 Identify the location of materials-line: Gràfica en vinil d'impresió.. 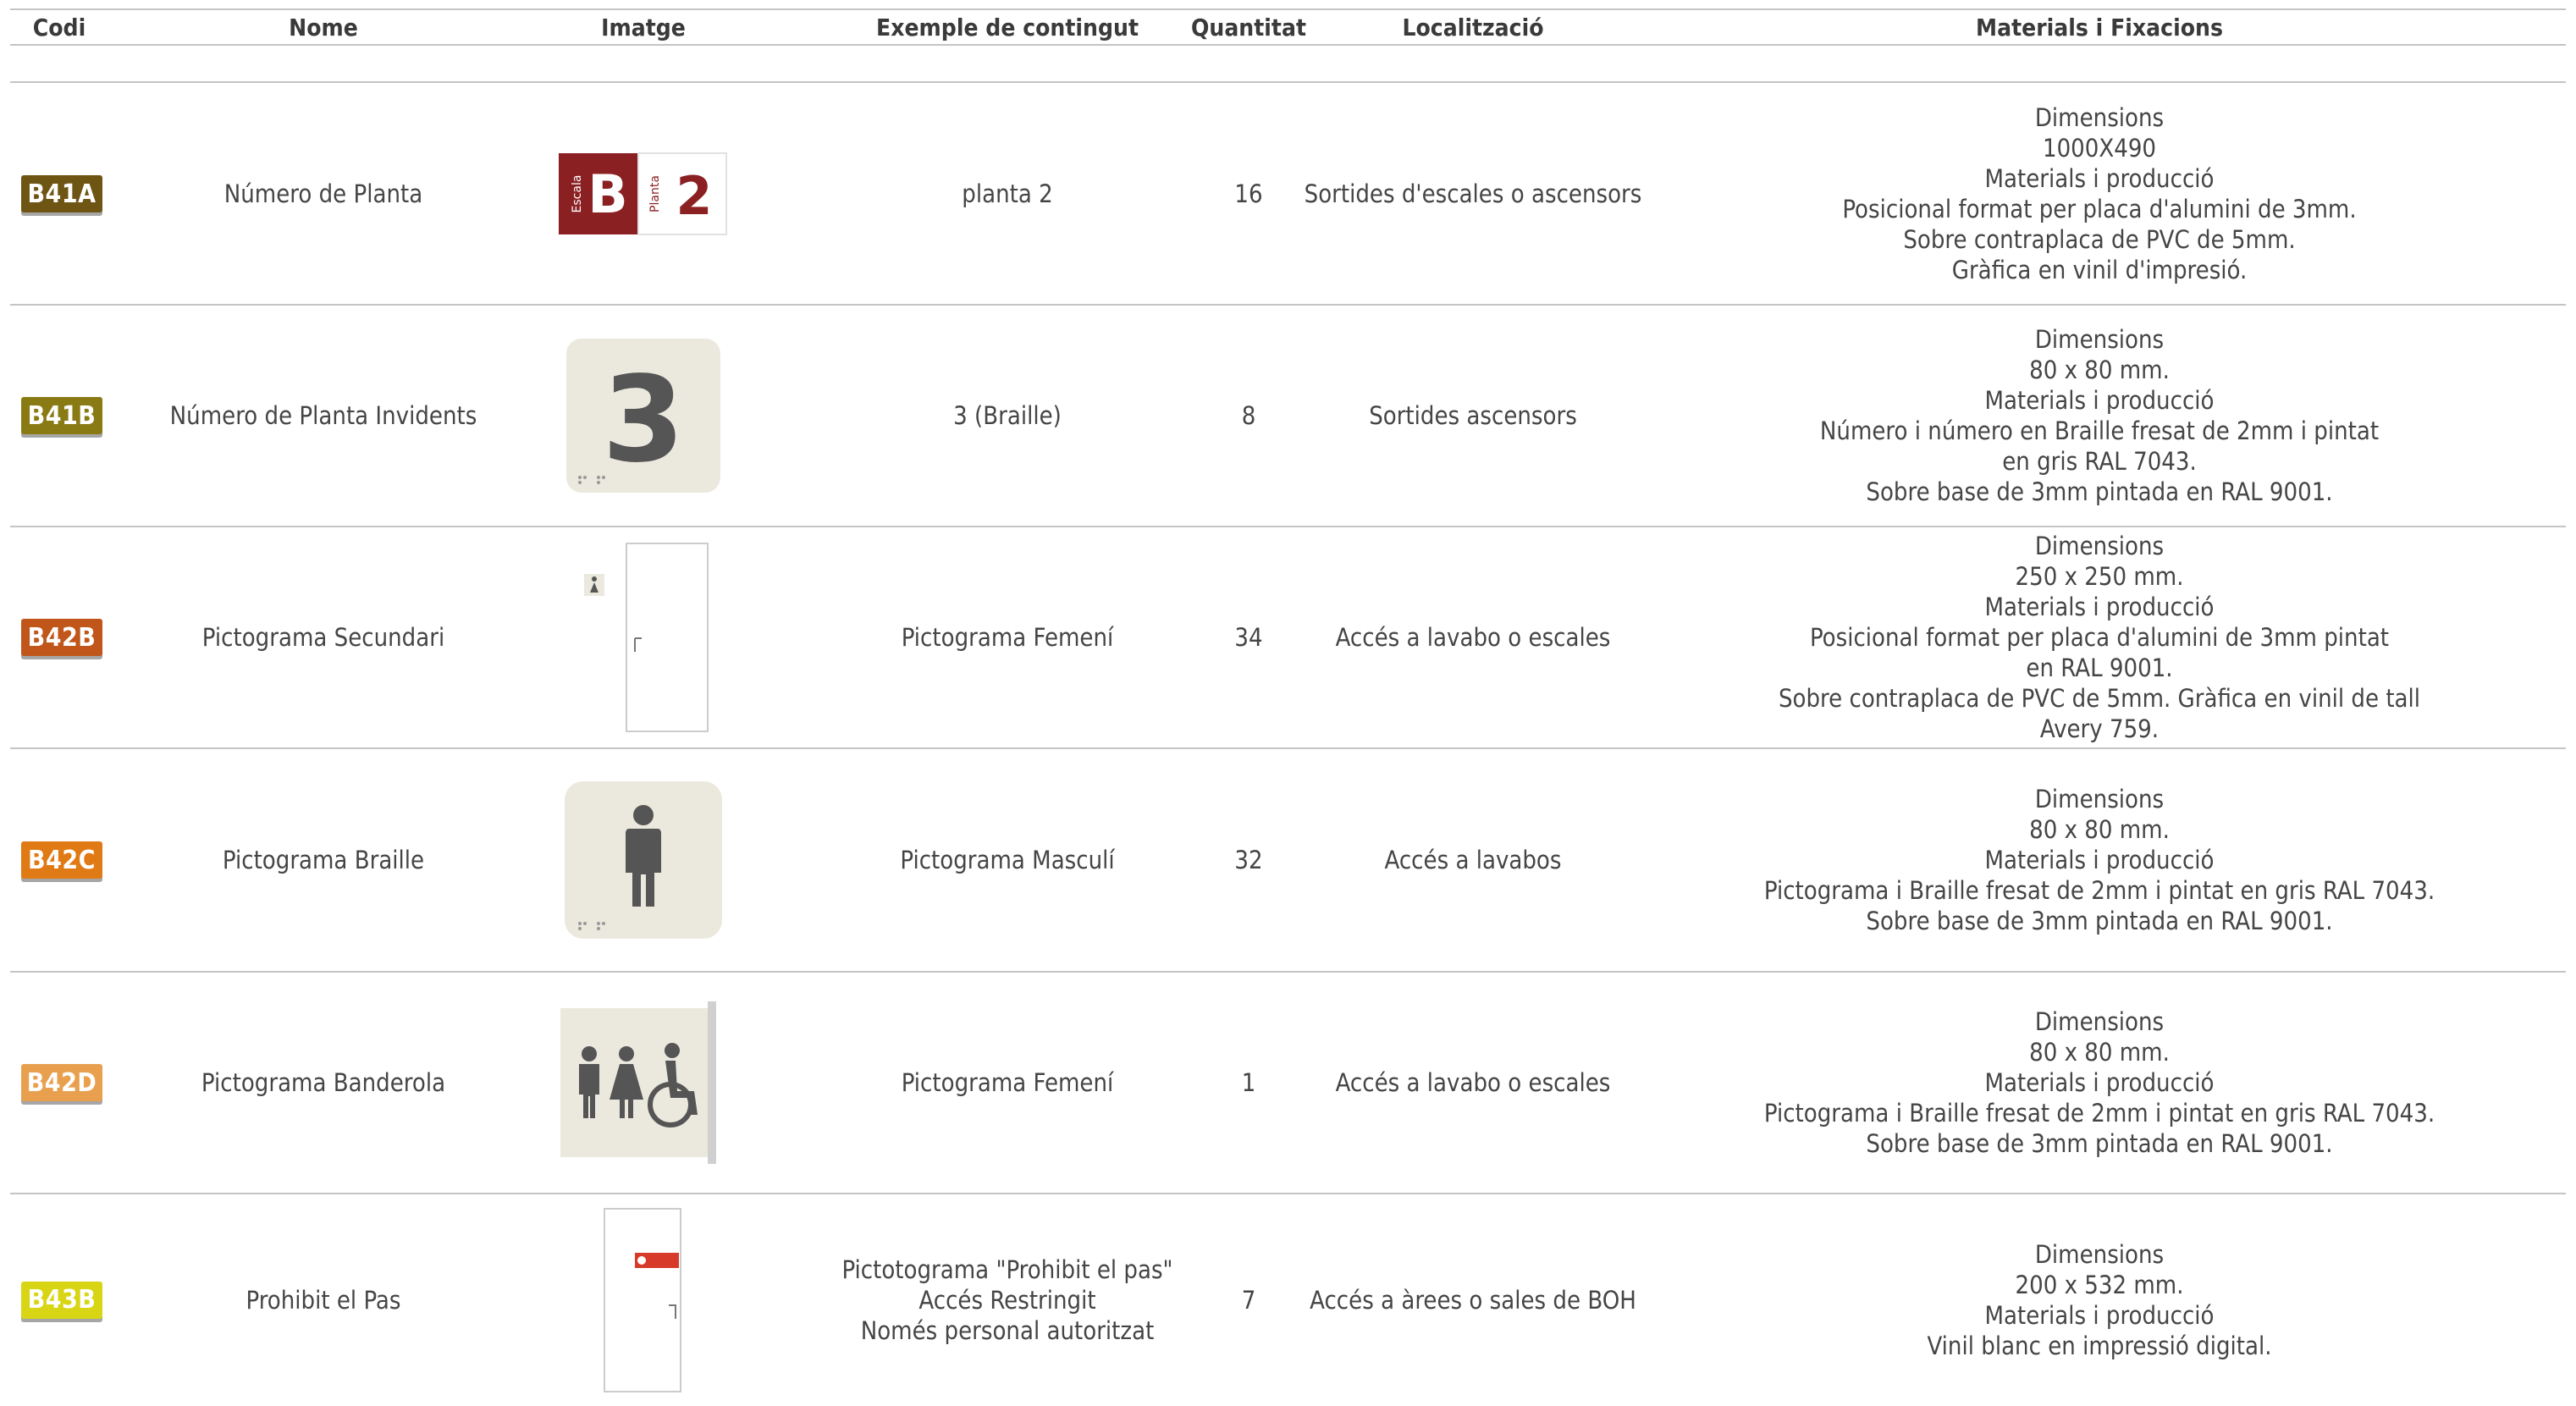
(2099, 270).